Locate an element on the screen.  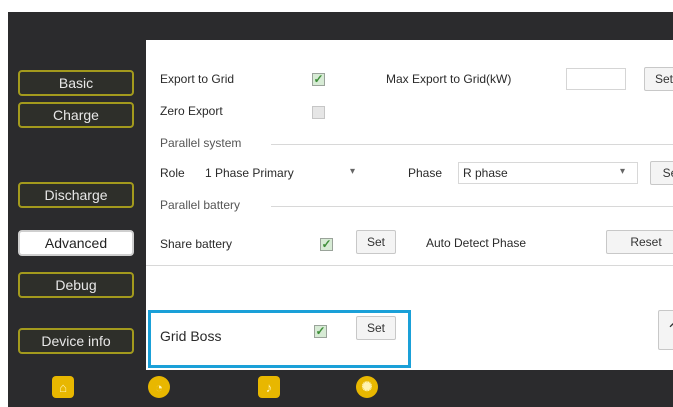
auto-detect-phase-label: Auto Detect Phase is located at coordinates (476, 243).